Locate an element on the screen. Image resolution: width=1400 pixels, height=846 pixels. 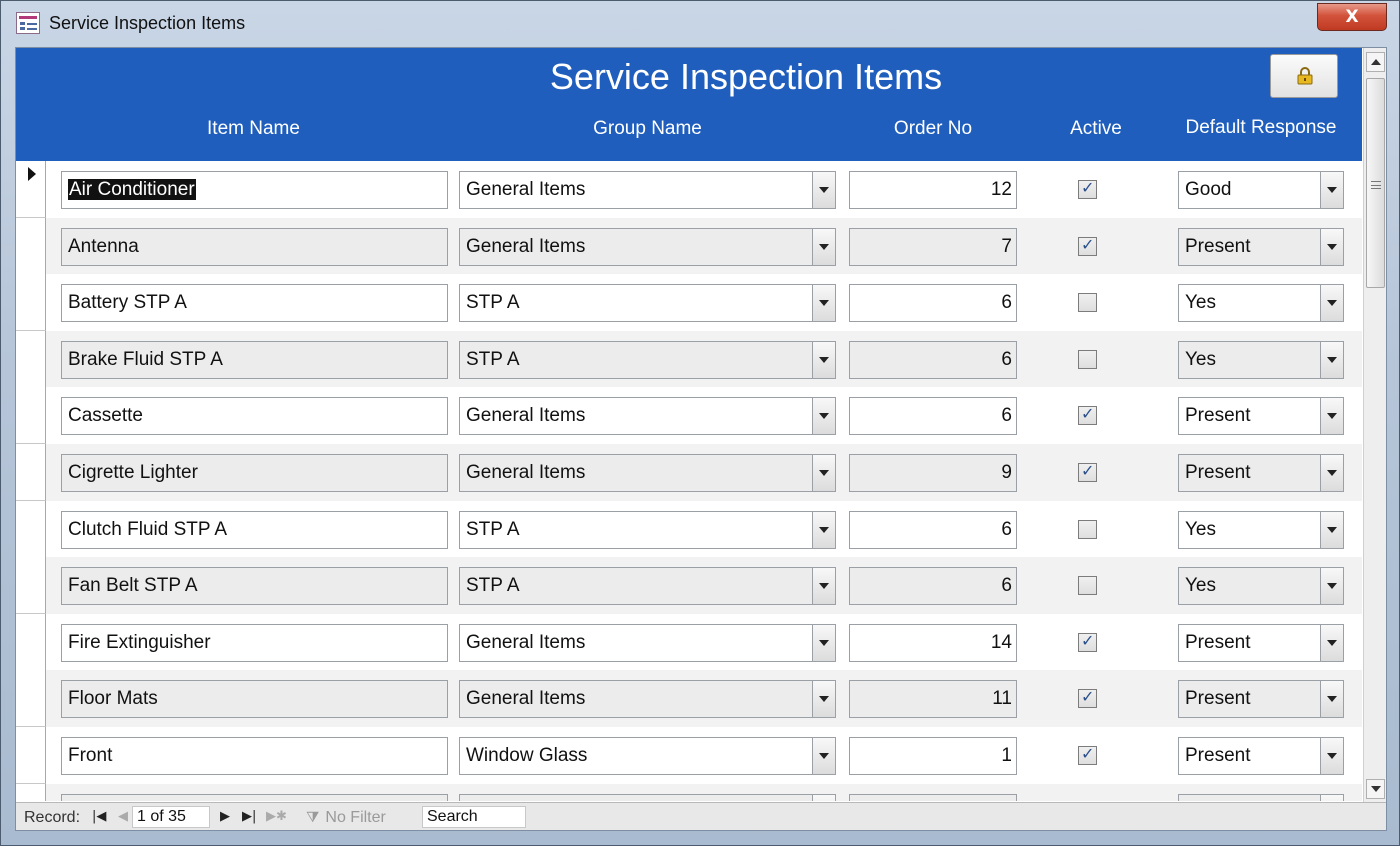
previous-record-icon: ◀ is located at coordinates (123, 816).